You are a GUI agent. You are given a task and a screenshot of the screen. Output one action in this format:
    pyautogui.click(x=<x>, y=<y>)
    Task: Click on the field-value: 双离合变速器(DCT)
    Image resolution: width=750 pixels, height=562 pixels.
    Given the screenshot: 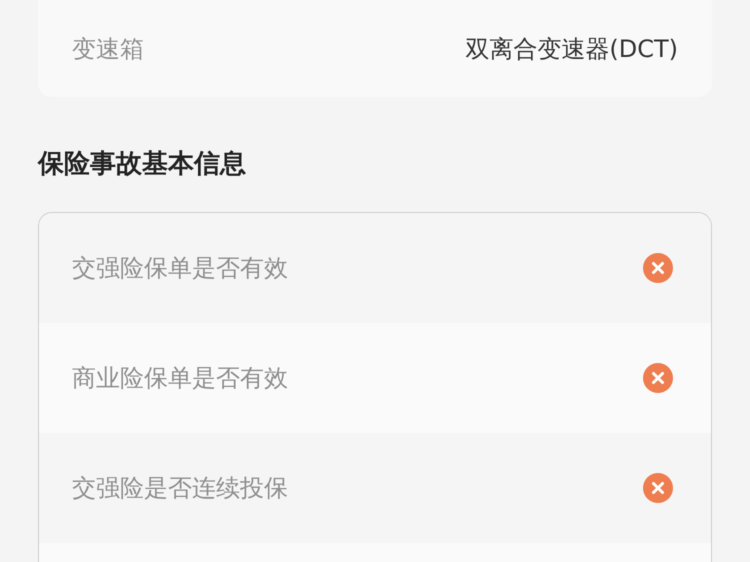 What is the action you would take?
    pyautogui.click(x=571, y=49)
    